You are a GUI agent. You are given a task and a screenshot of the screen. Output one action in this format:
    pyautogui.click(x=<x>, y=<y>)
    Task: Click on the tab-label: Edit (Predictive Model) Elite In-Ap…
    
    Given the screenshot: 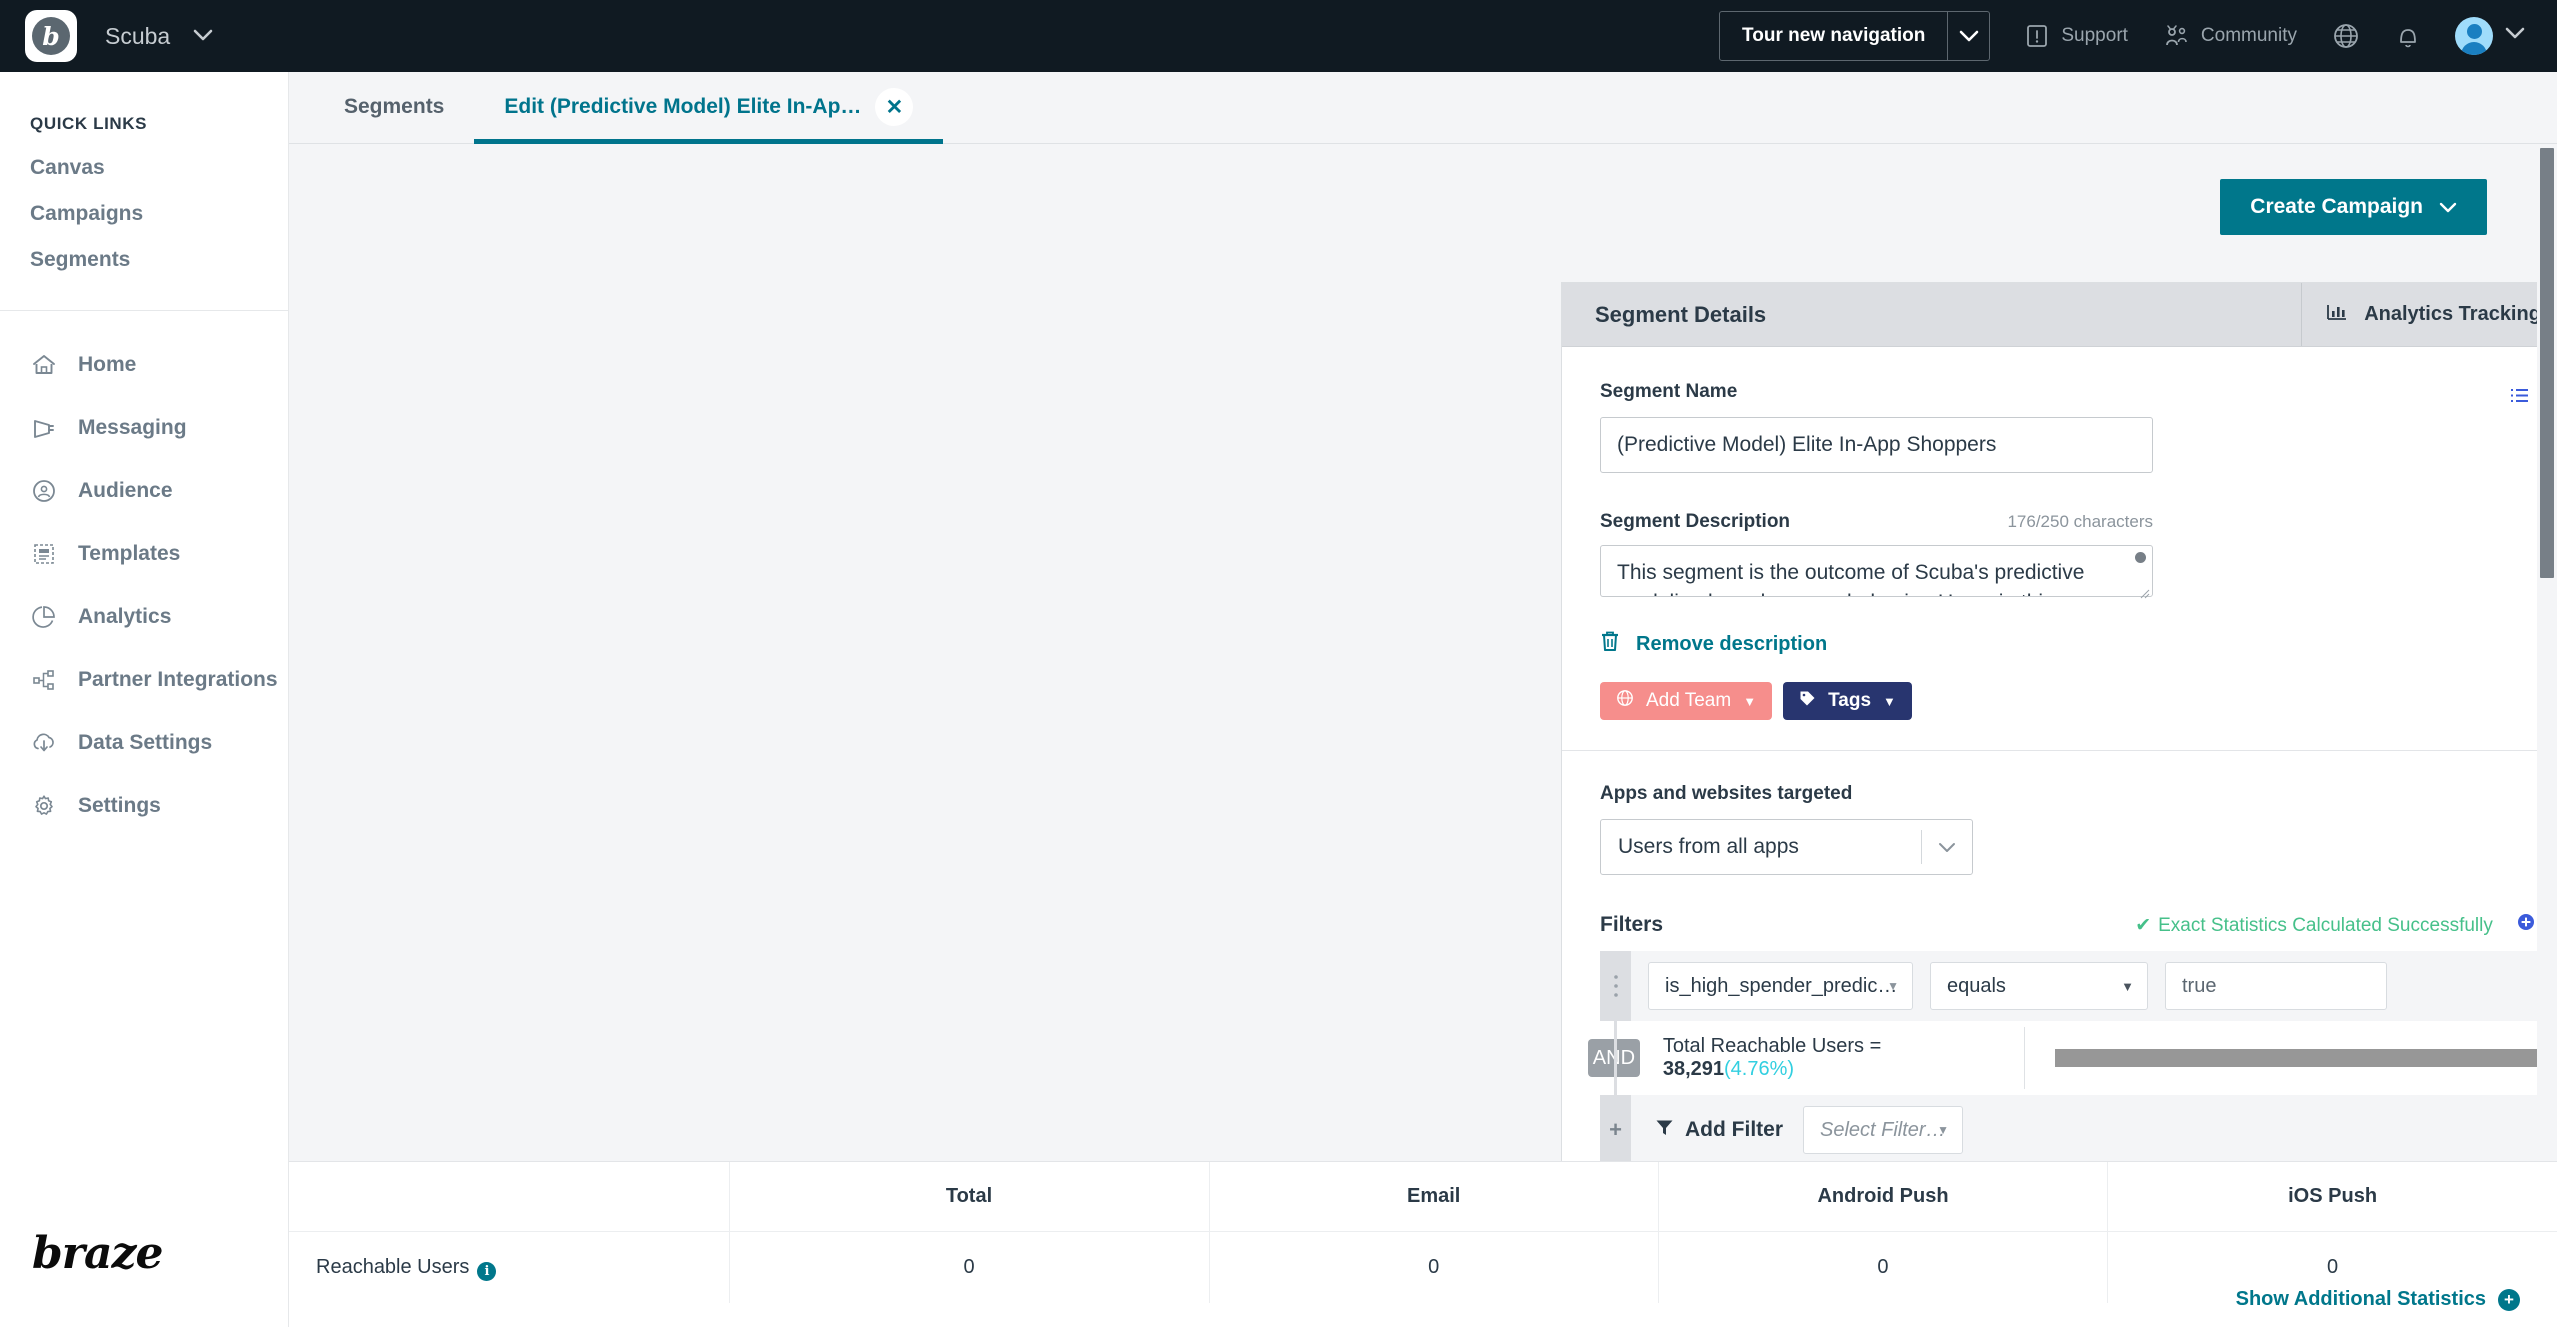 What is the action you would take?
    pyautogui.click(x=683, y=106)
    